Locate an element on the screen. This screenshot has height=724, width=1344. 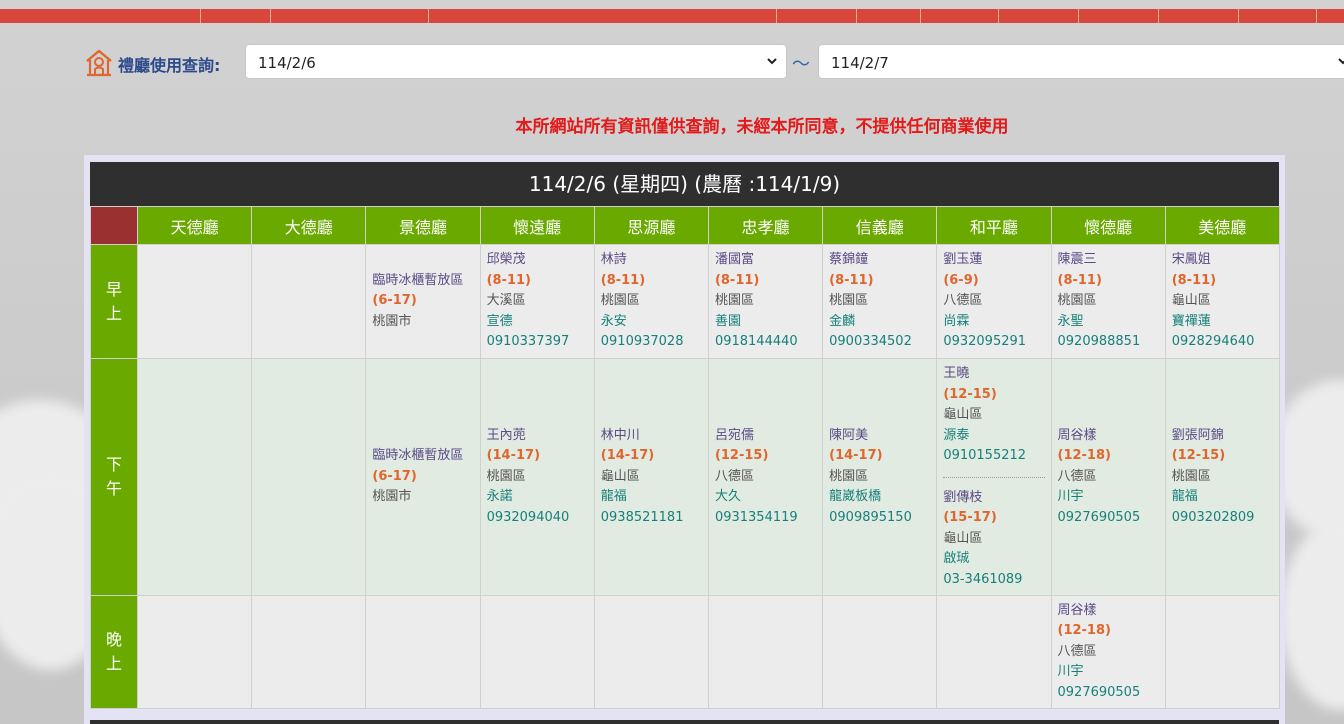
booking-name: 王內蔸 is located at coordinates (506, 435).